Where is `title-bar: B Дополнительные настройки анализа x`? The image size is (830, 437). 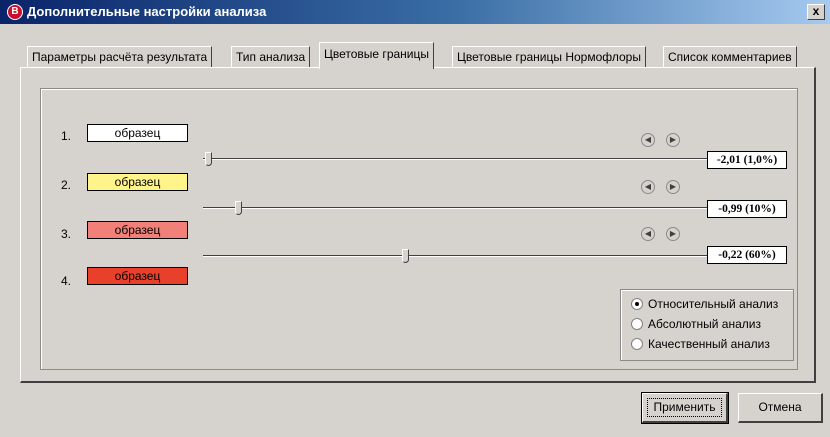
title-bar: B Дополнительные настройки анализа x is located at coordinates (415, 12).